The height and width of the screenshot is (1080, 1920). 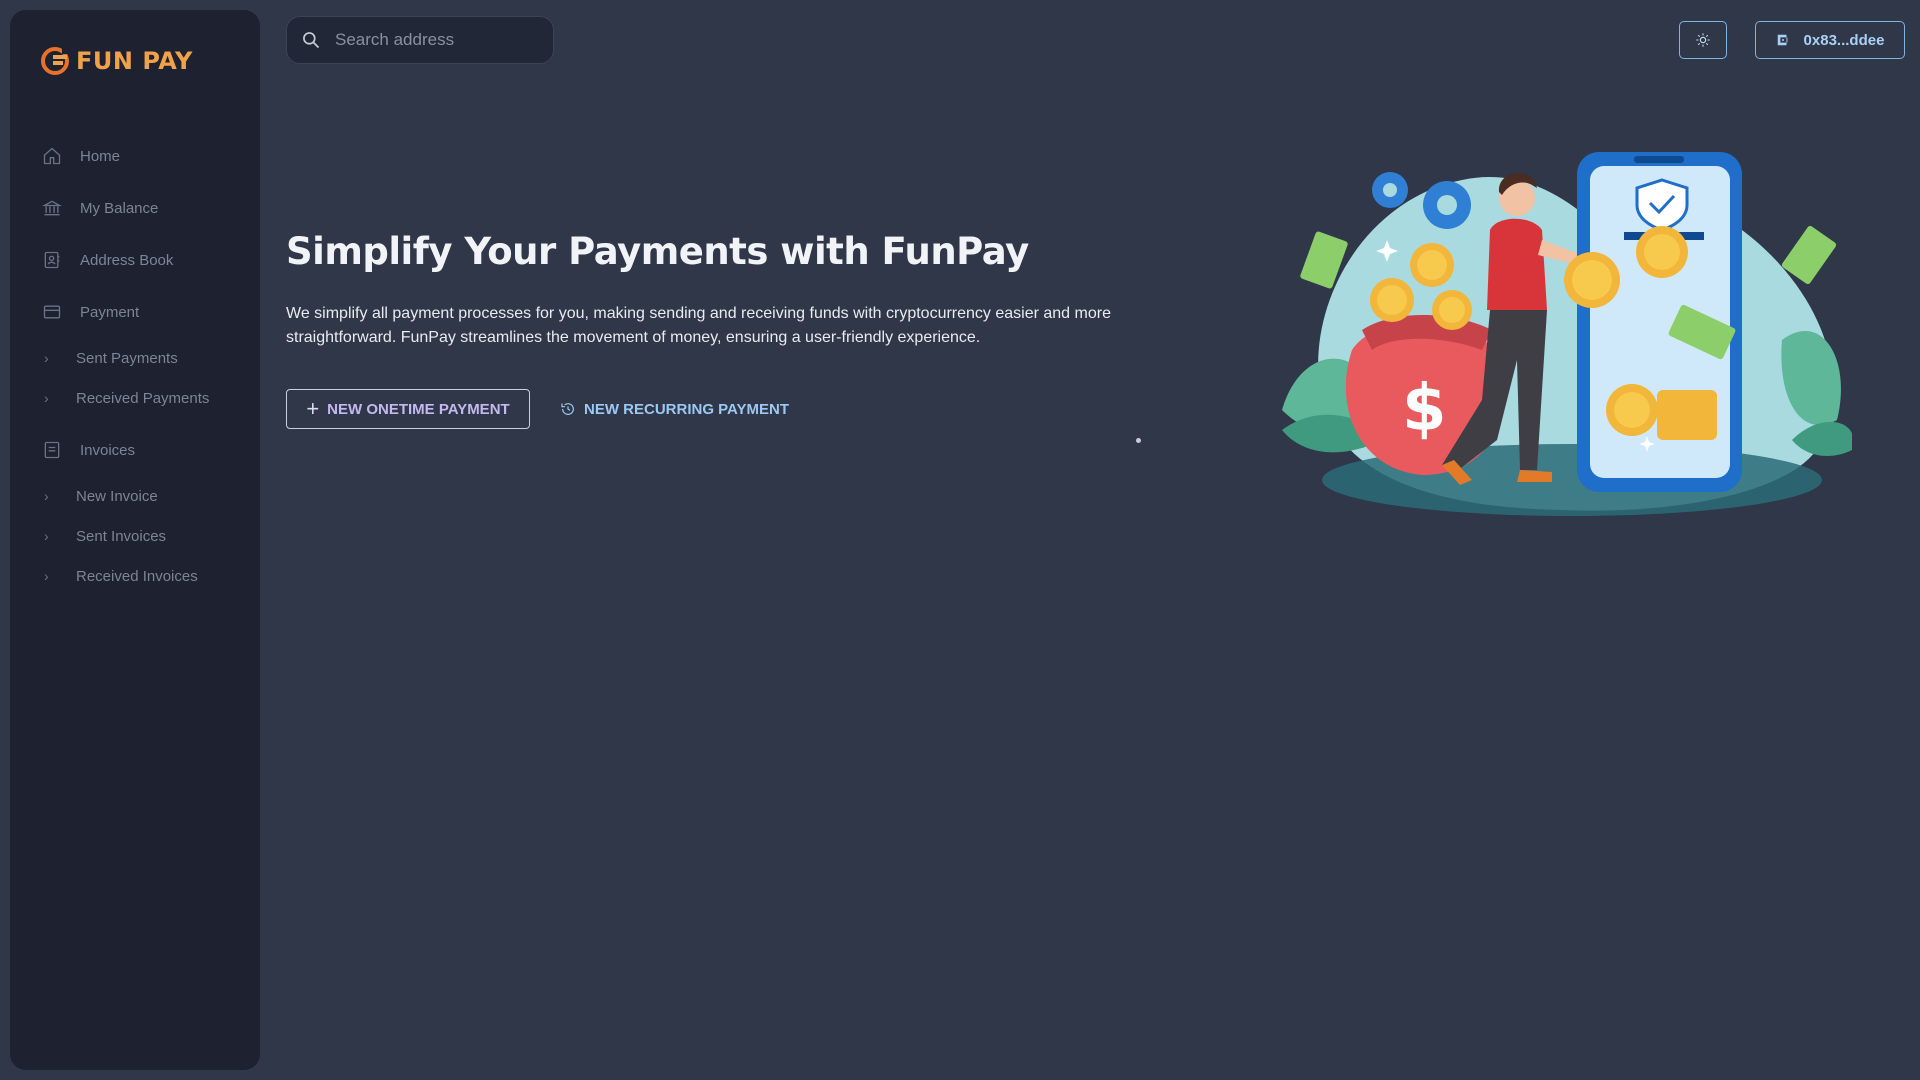 I want to click on sun-icon, so click(x=1703, y=40).